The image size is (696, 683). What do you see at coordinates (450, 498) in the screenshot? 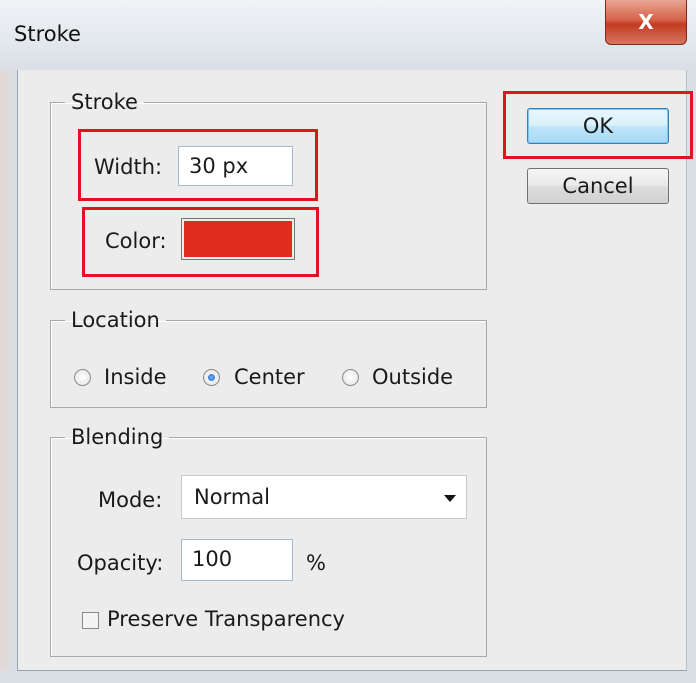
I see `chevron-down-icon` at bounding box center [450, 498].